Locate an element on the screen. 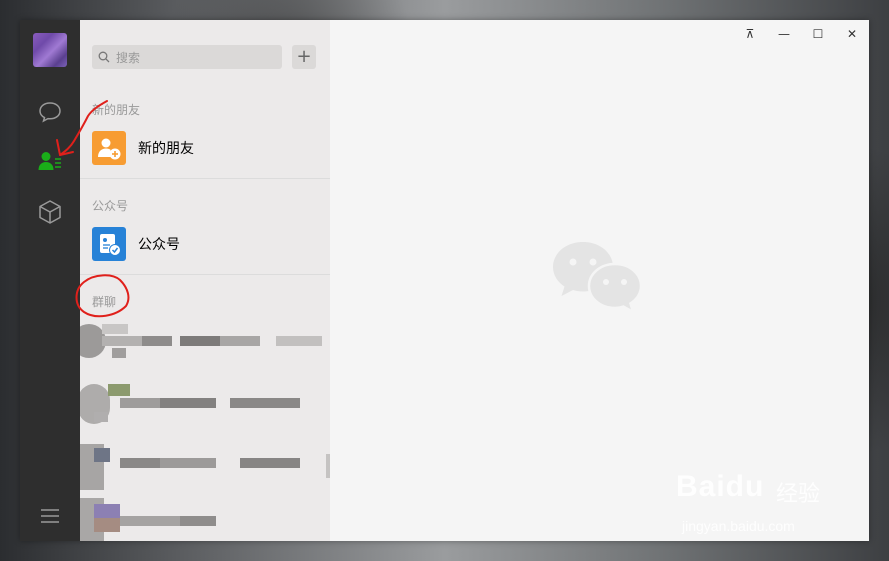 The width and height of the screenshot is (889, 561). section-header-group-chats: 群聊 is located at coordinates (104, 302).